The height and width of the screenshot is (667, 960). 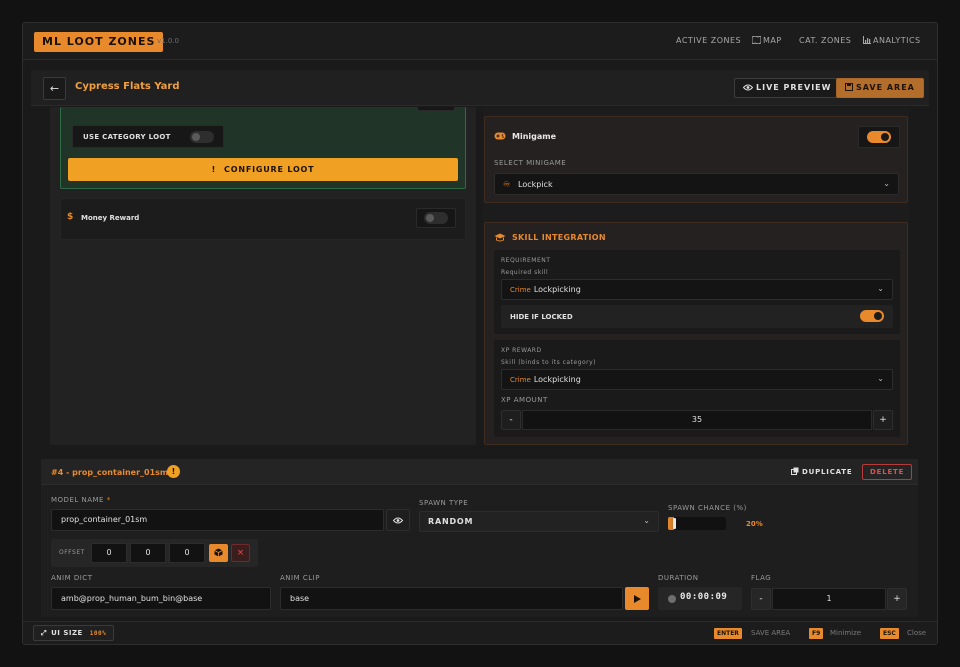 What do you see at coordinates (697, 420) in the screenshot?
I see `xp-amount-input: 35` at bounding box center [697, 420].